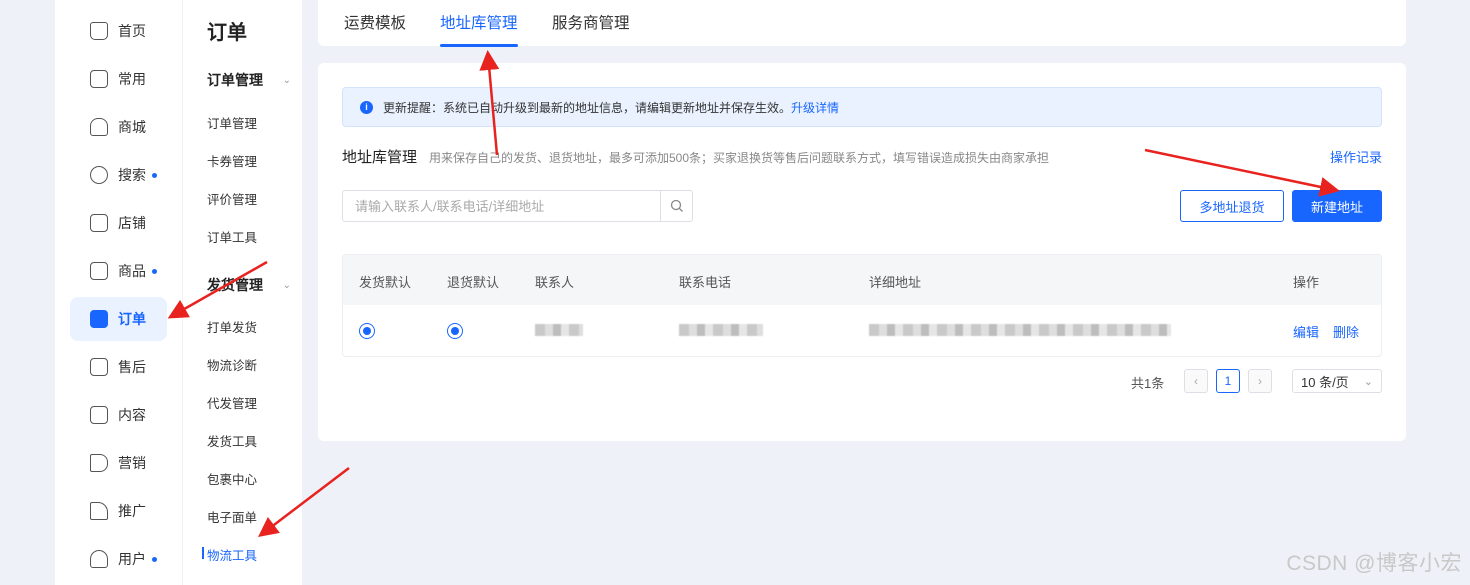 The image size is (1470, 585). I want to click on nav-item-mall: 商城, so click(118, 127).